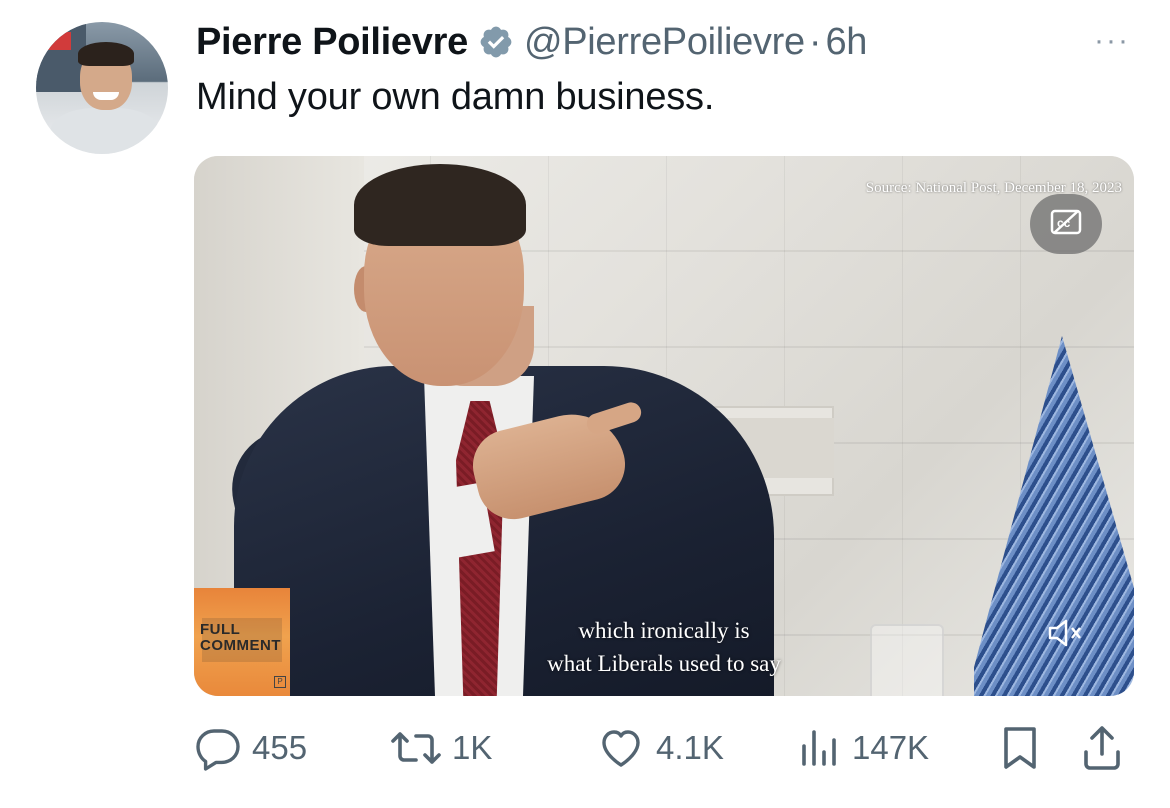 The width and height of the screenshot is (1170, 808). What do you see at coordinates (332, 42) in the screenshot?
I see `author-name: Pierre Poilievre` at bounding box center [332, 42].